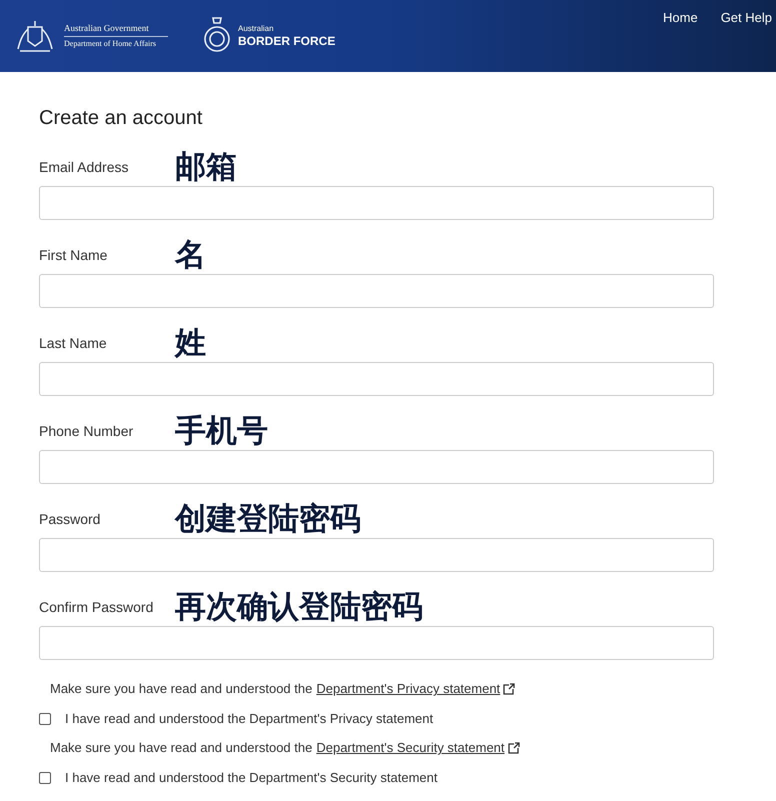 Image resolution: width=776 pixels, height=801 pixels. What do you see at coordinates (249, 719) in the screenshot?
I see `checkbox-label: I have read and understood the Department's Privacy statement` at bounding box center [249, 719].